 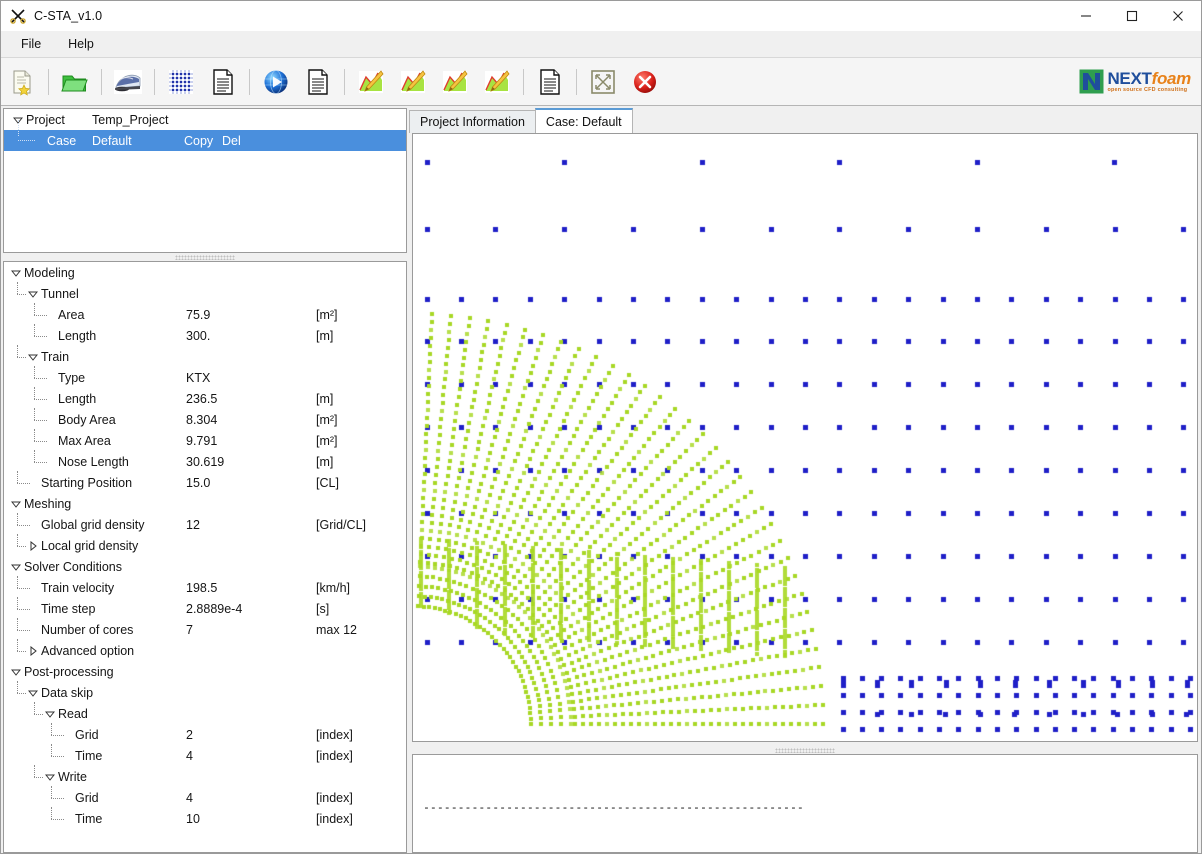 I want to click on tree-row-unit: max 12, so click(x=336, y=629).